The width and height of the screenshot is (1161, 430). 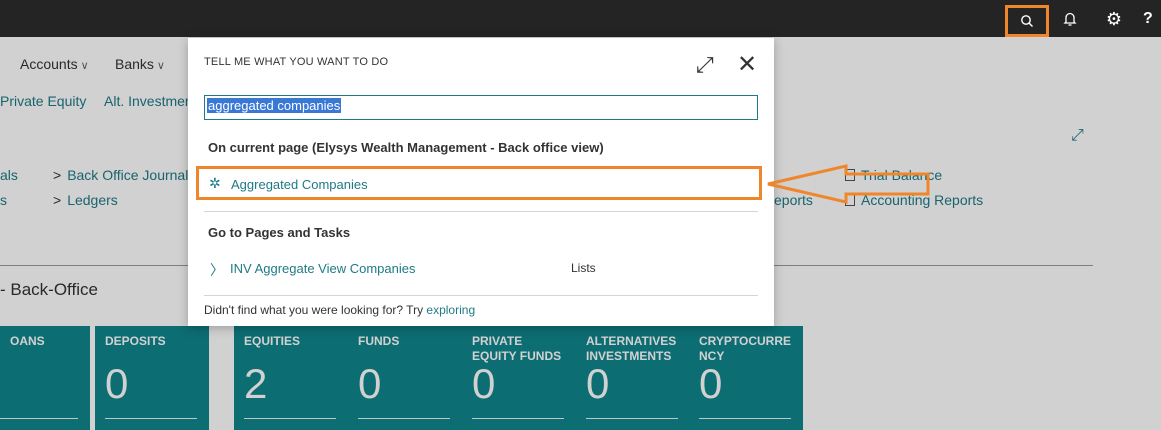 I want to click on bell-icon, so click(x=1070, y=19).